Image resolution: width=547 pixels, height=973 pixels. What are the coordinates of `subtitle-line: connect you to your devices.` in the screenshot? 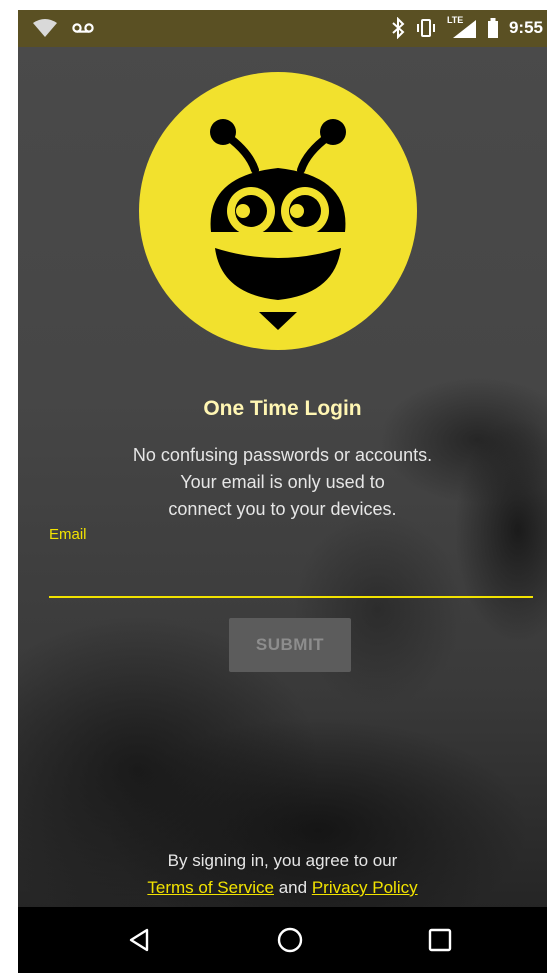 It's located at (282, 509).